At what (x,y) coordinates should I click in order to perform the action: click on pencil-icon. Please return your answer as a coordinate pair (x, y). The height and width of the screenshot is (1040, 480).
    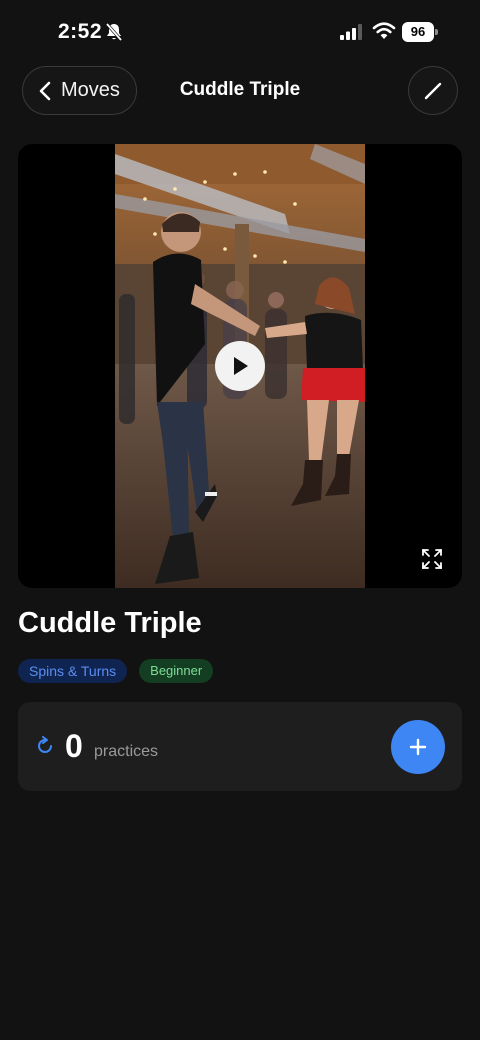
    Looking at the image, I should click on (433, 90).